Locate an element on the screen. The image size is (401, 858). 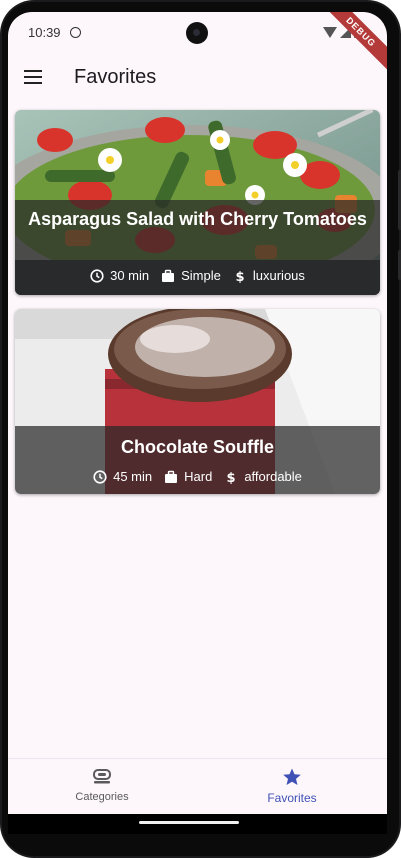
nav-label-categories: Categories is located at coordinates (102, 797).